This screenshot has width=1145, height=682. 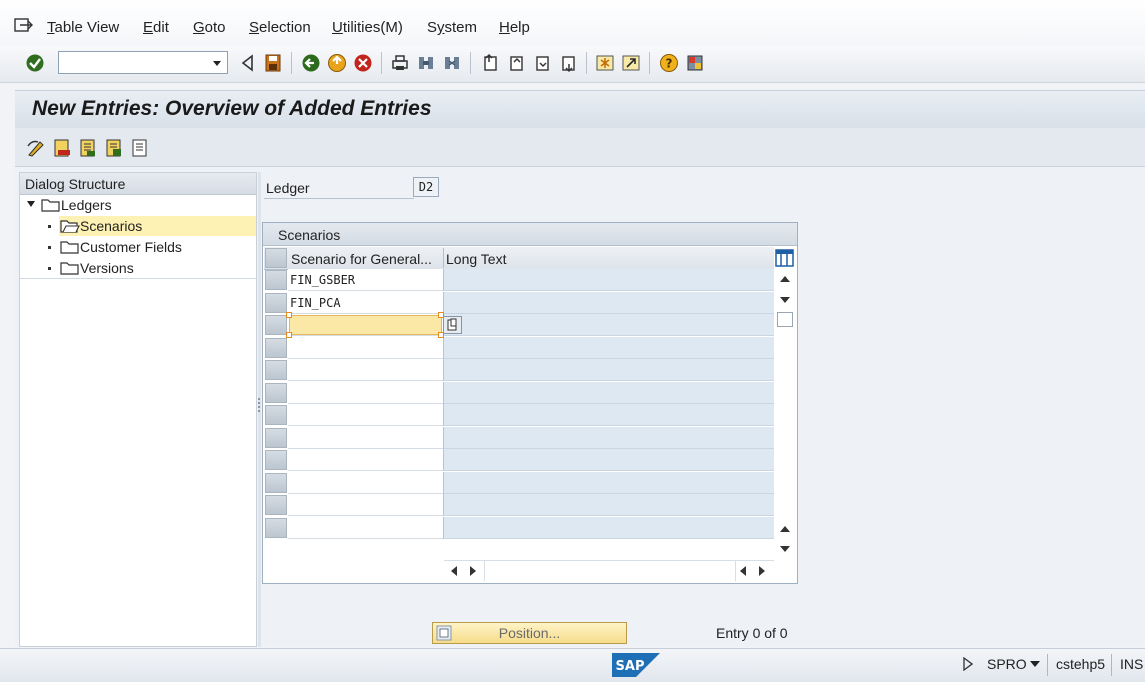 What do you see at coordinates (273, 63) in the screenshot?
I see `save-icon` at bounding box center [273, 63].